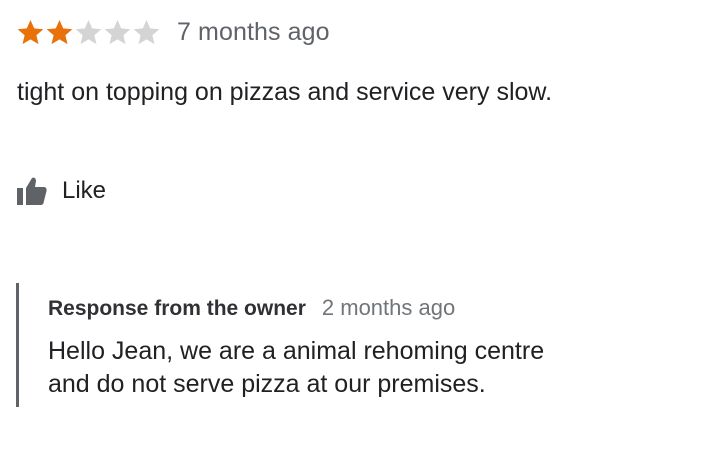  I want to click on like-button: Like, so click(61, 191).